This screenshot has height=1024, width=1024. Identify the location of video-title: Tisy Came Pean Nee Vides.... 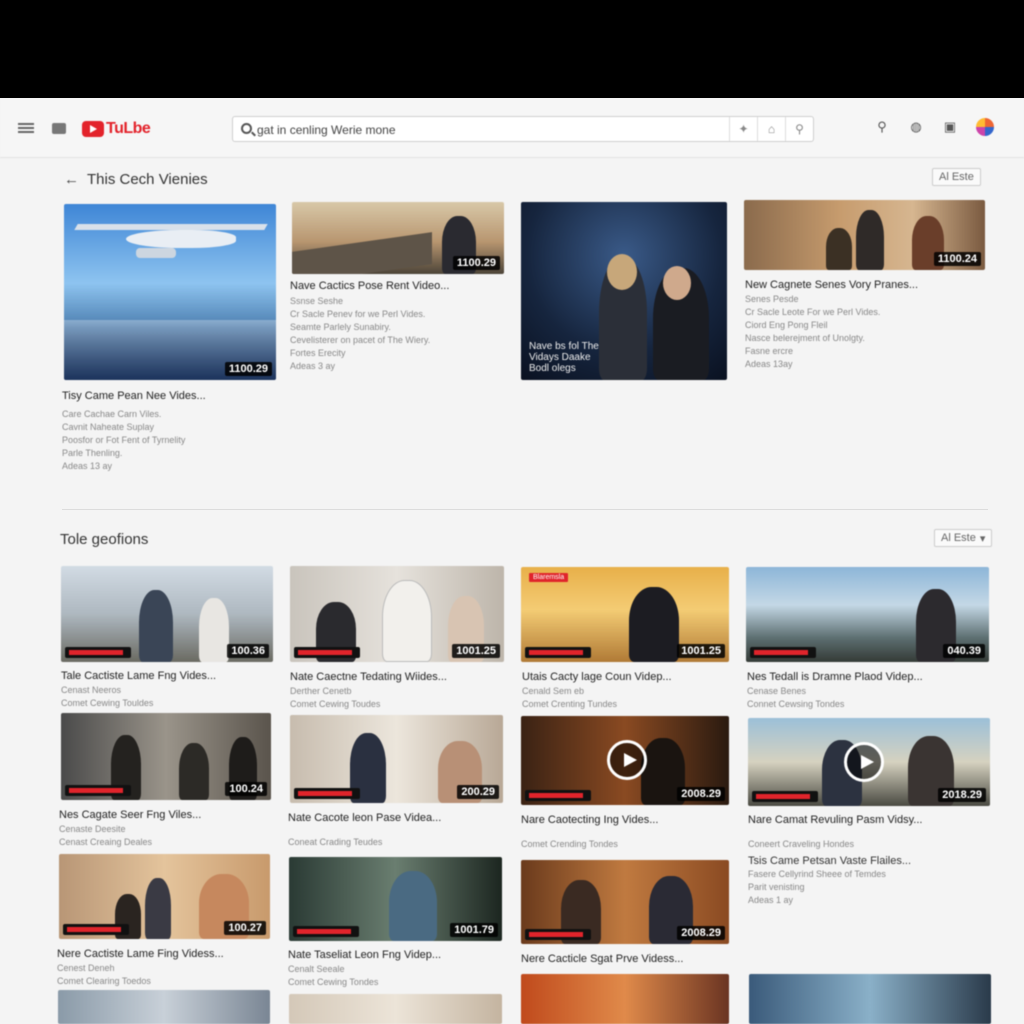
(134, 396).